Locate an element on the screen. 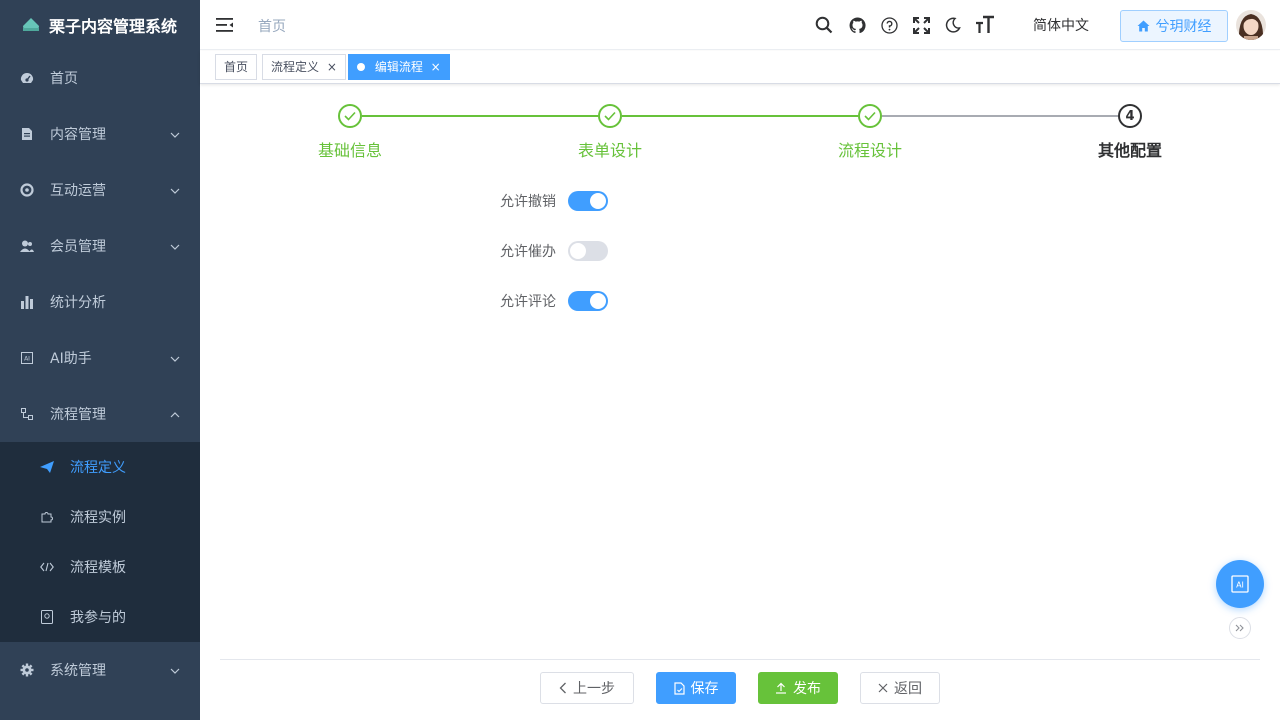  allow-urge-switch is located at coordinates (588, 251).